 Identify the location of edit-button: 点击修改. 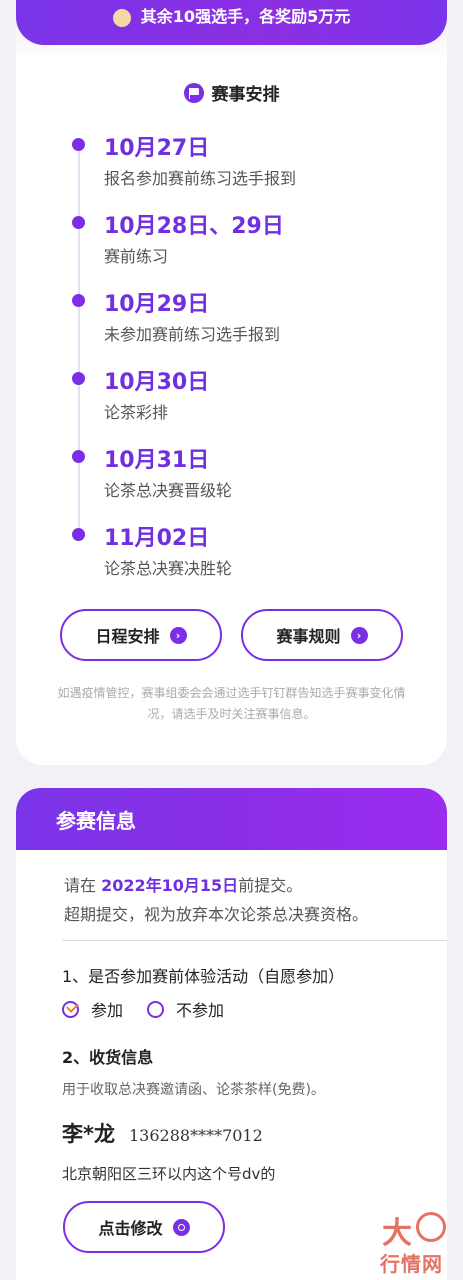
(144, 1227).